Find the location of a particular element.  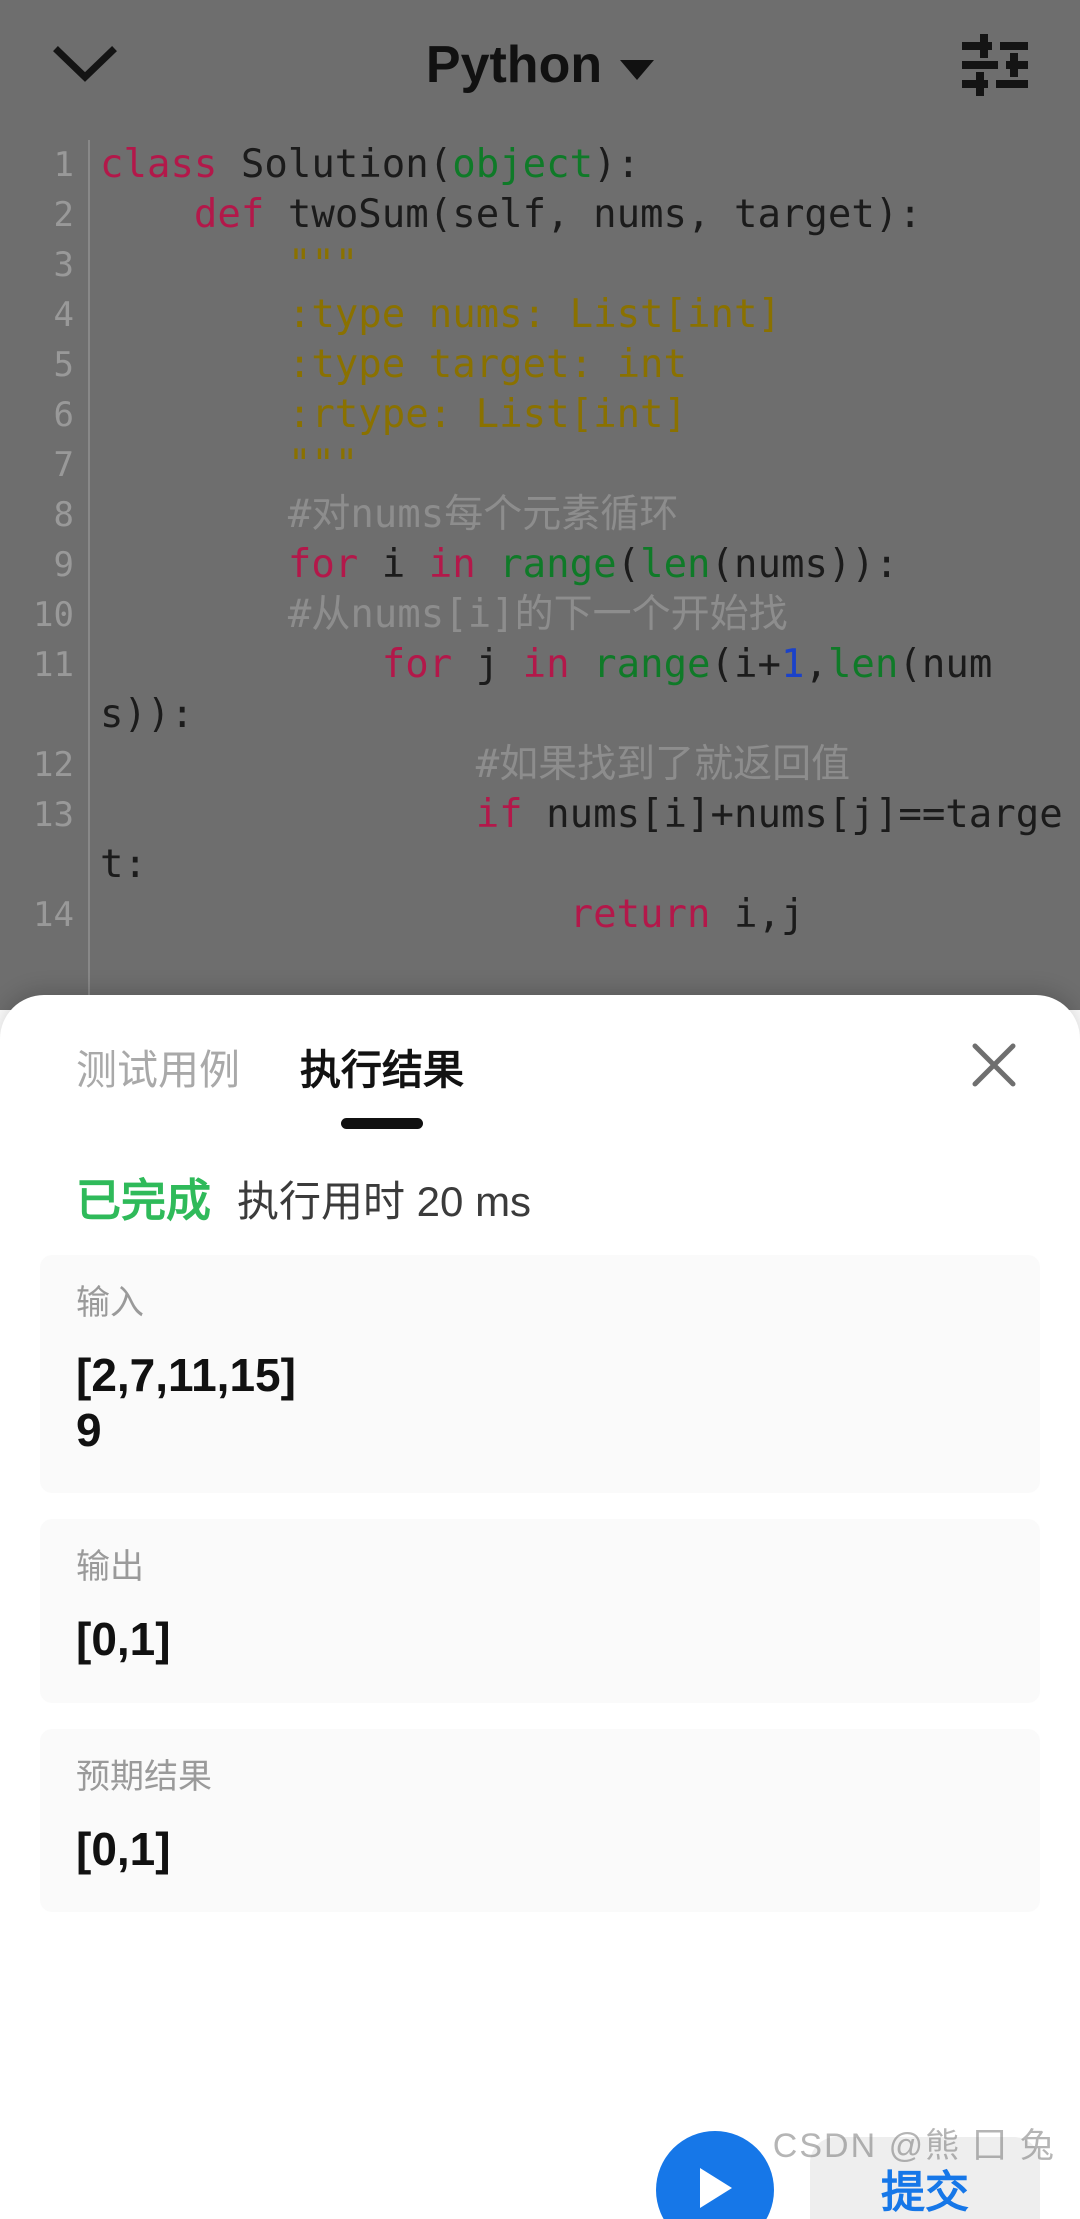

code-line: 8 #对nums每个元素循环 is located at coordinates (540, 515).